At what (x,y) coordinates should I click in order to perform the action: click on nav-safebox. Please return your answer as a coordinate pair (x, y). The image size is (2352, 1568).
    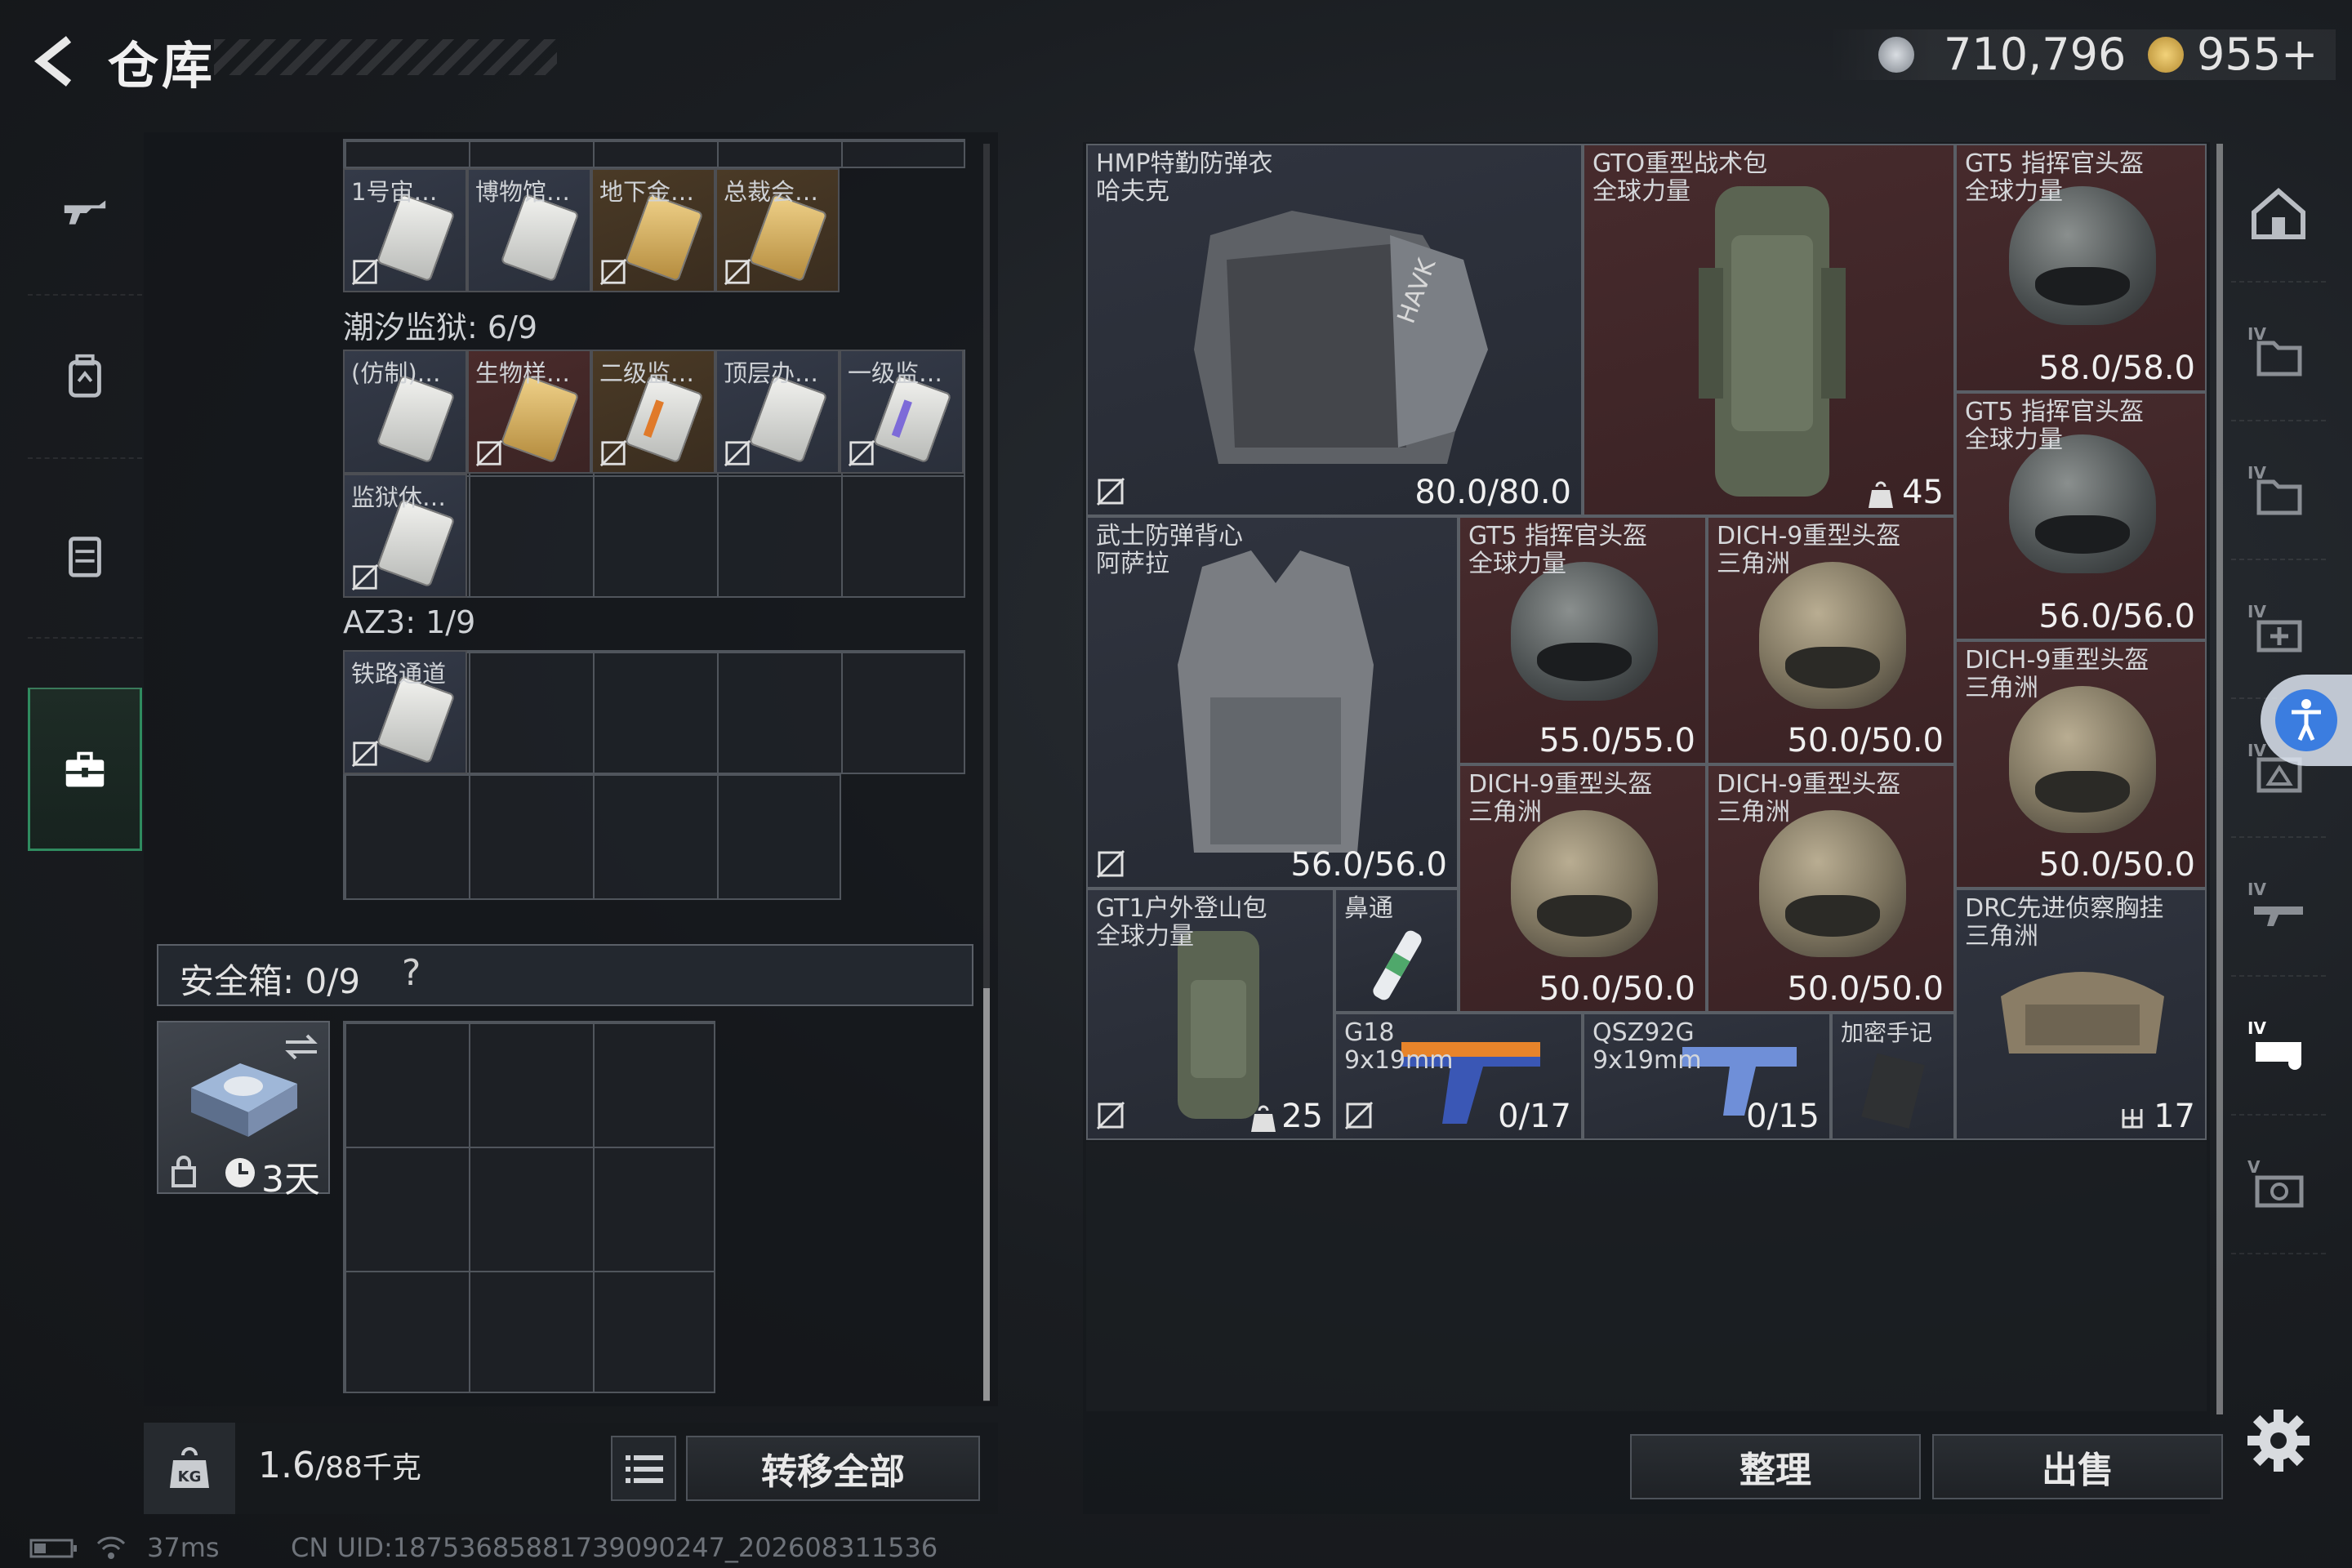
    Looking at the image, I should click on (85, 769).